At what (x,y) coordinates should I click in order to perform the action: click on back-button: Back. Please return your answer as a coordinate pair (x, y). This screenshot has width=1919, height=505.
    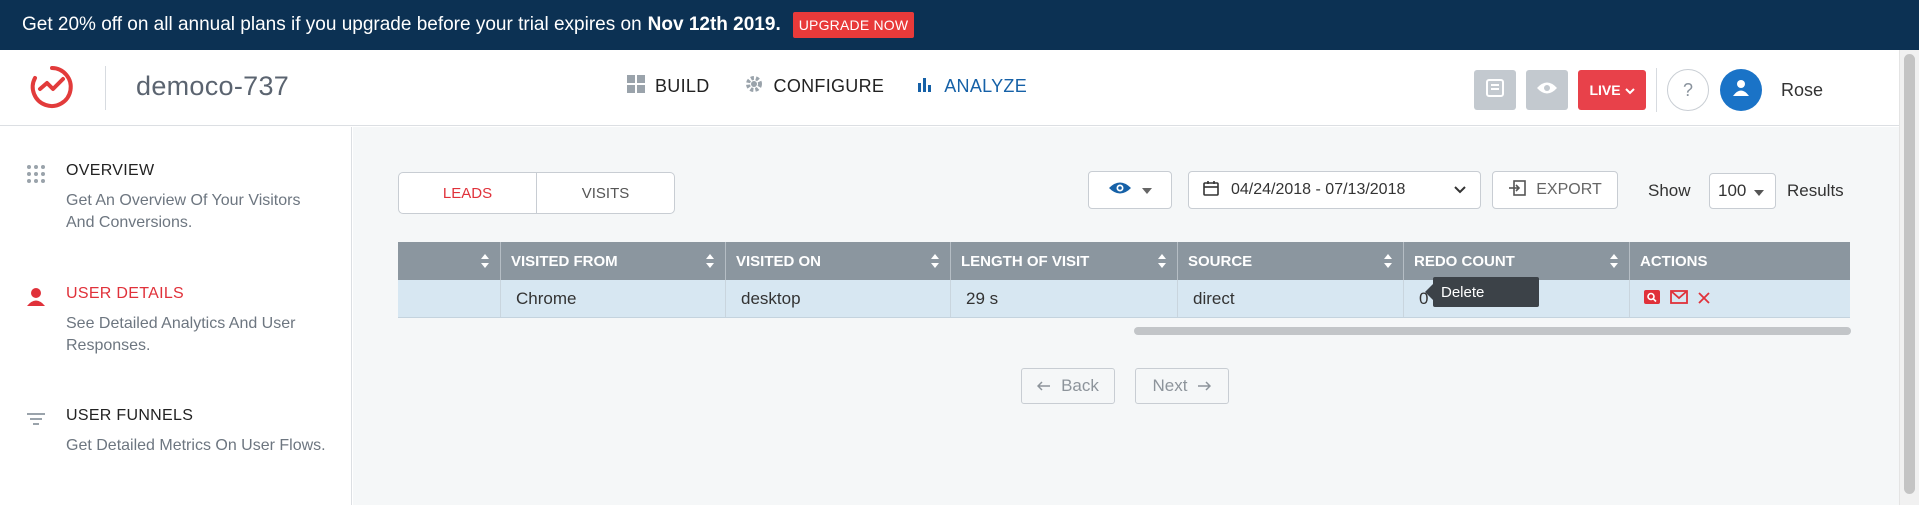
    Looking at the image, I should click on (1068, 386).